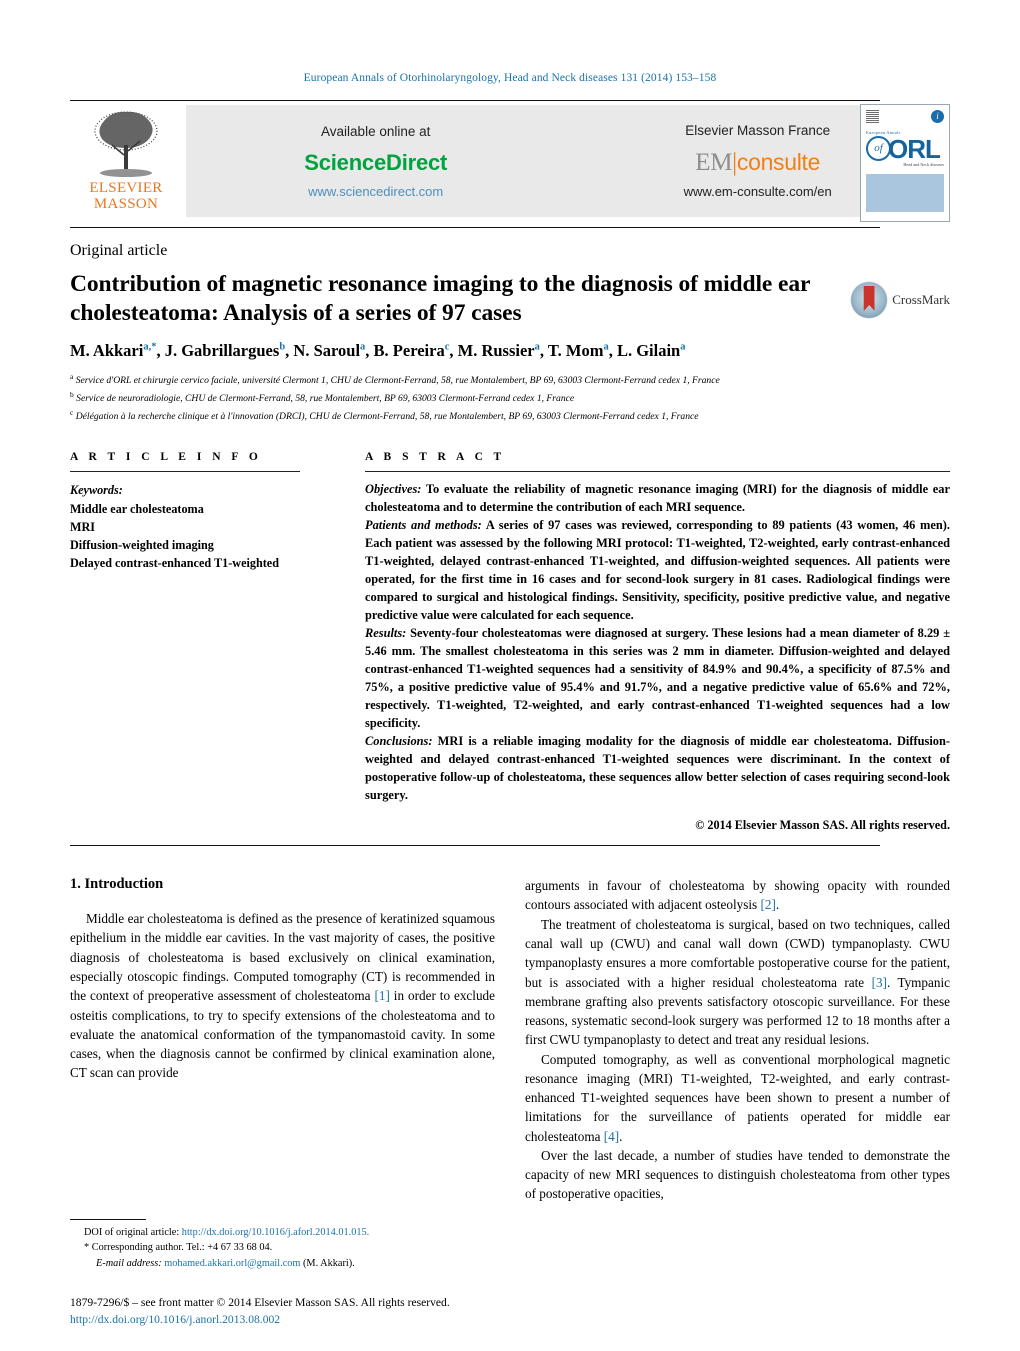 Image resolution: width=1020 pixels, height=1351 pixels. Describe the element at coordinates (96, 490) in the screenshot. I see `keywords-label: Keywords:` at that location.